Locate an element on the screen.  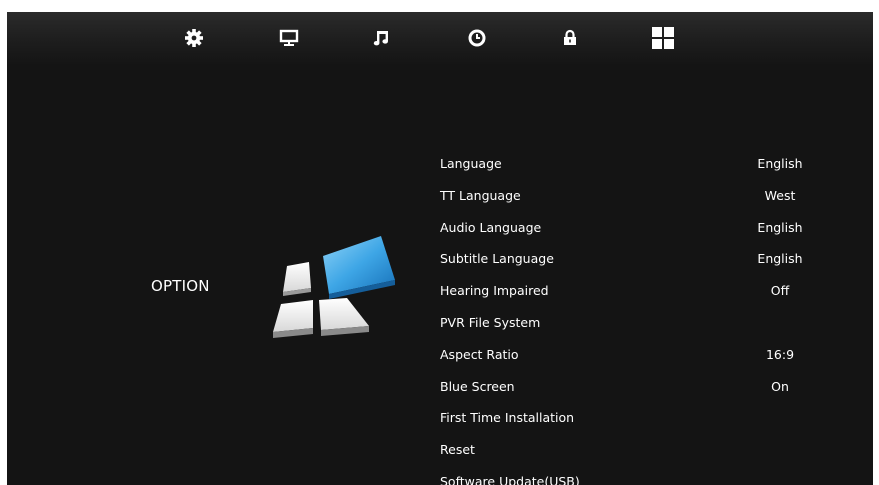
menu-item-value: On is located at coordinates (780, 386).